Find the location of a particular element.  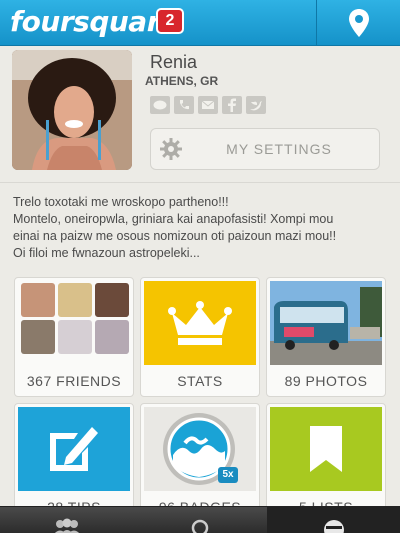

crown-icon is located at coordinates (200, 323).